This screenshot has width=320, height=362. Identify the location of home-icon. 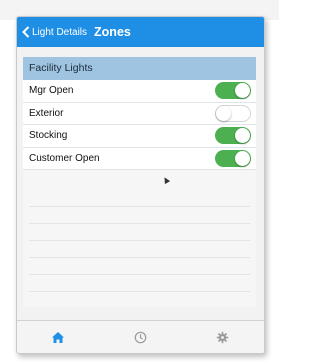
(58, 337).